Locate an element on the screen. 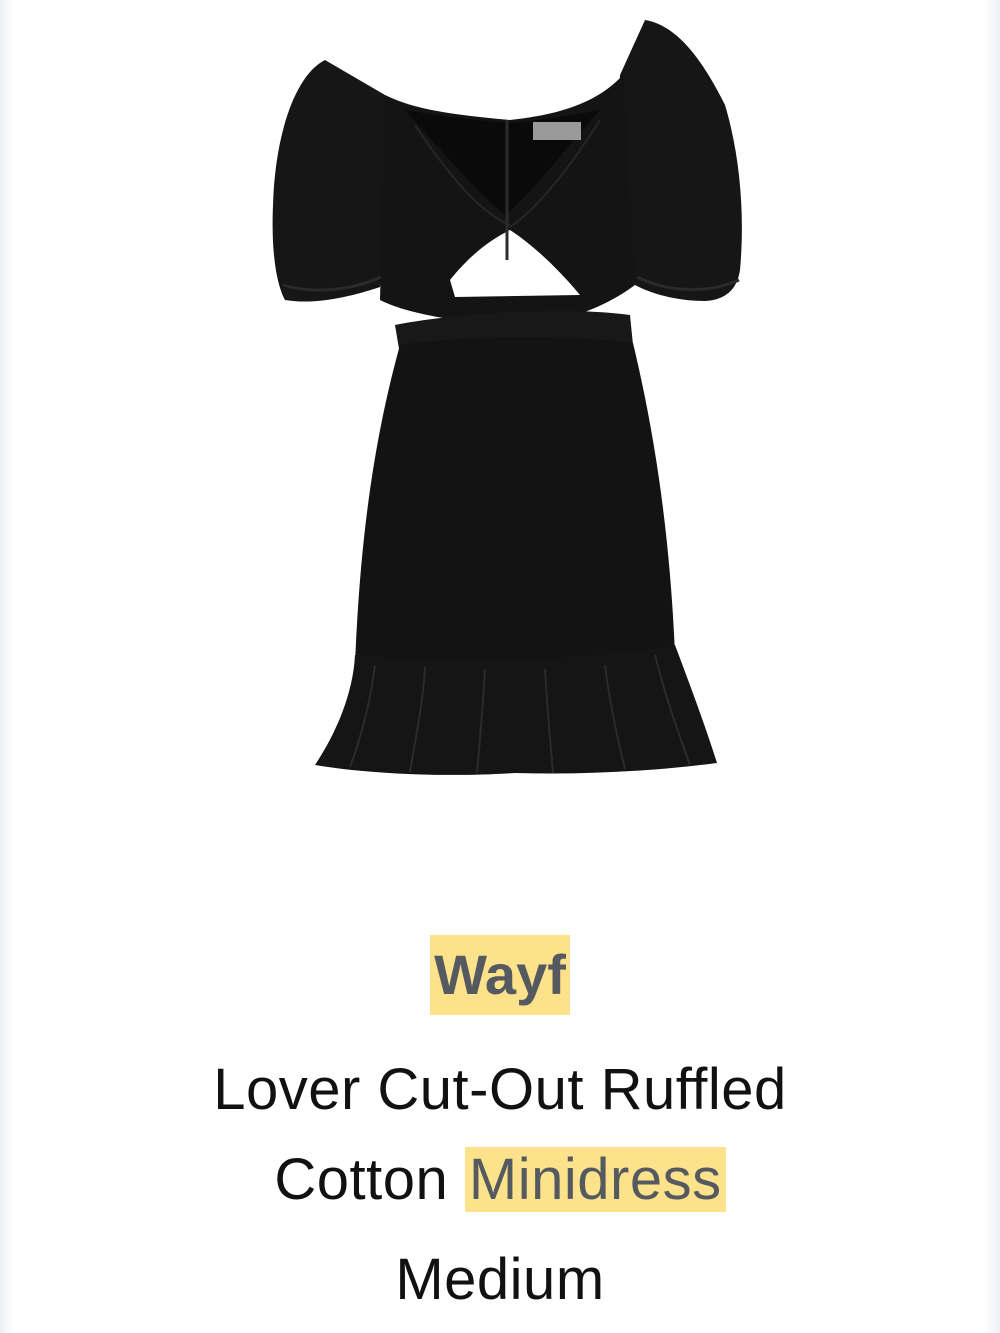  product-title-line-2: Cotton Minidress is located at coordinates (500, 1180).